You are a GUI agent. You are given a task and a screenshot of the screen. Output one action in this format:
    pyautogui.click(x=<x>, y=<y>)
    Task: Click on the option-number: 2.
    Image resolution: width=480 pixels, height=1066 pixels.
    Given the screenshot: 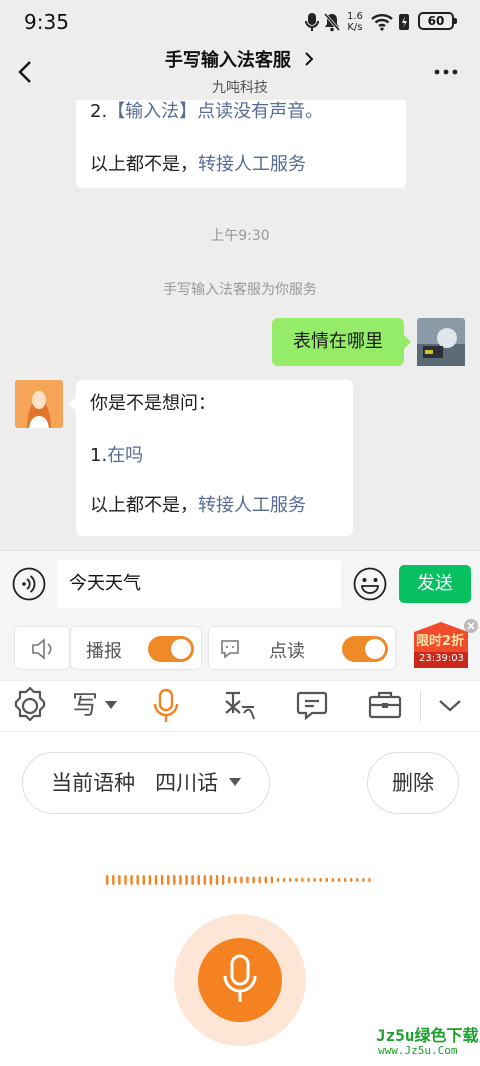 What is the action you would take?
    pyautogui.click(x=99, y=111)
    